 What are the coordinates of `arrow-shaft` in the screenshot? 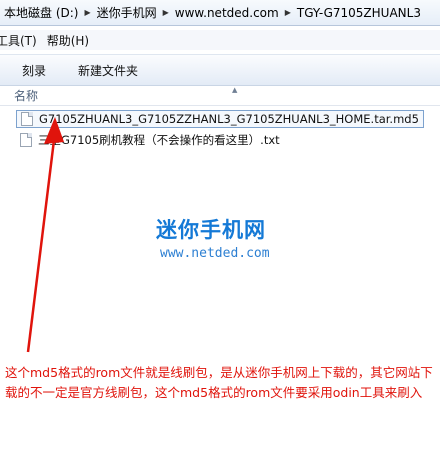 It's located at (41, 246).